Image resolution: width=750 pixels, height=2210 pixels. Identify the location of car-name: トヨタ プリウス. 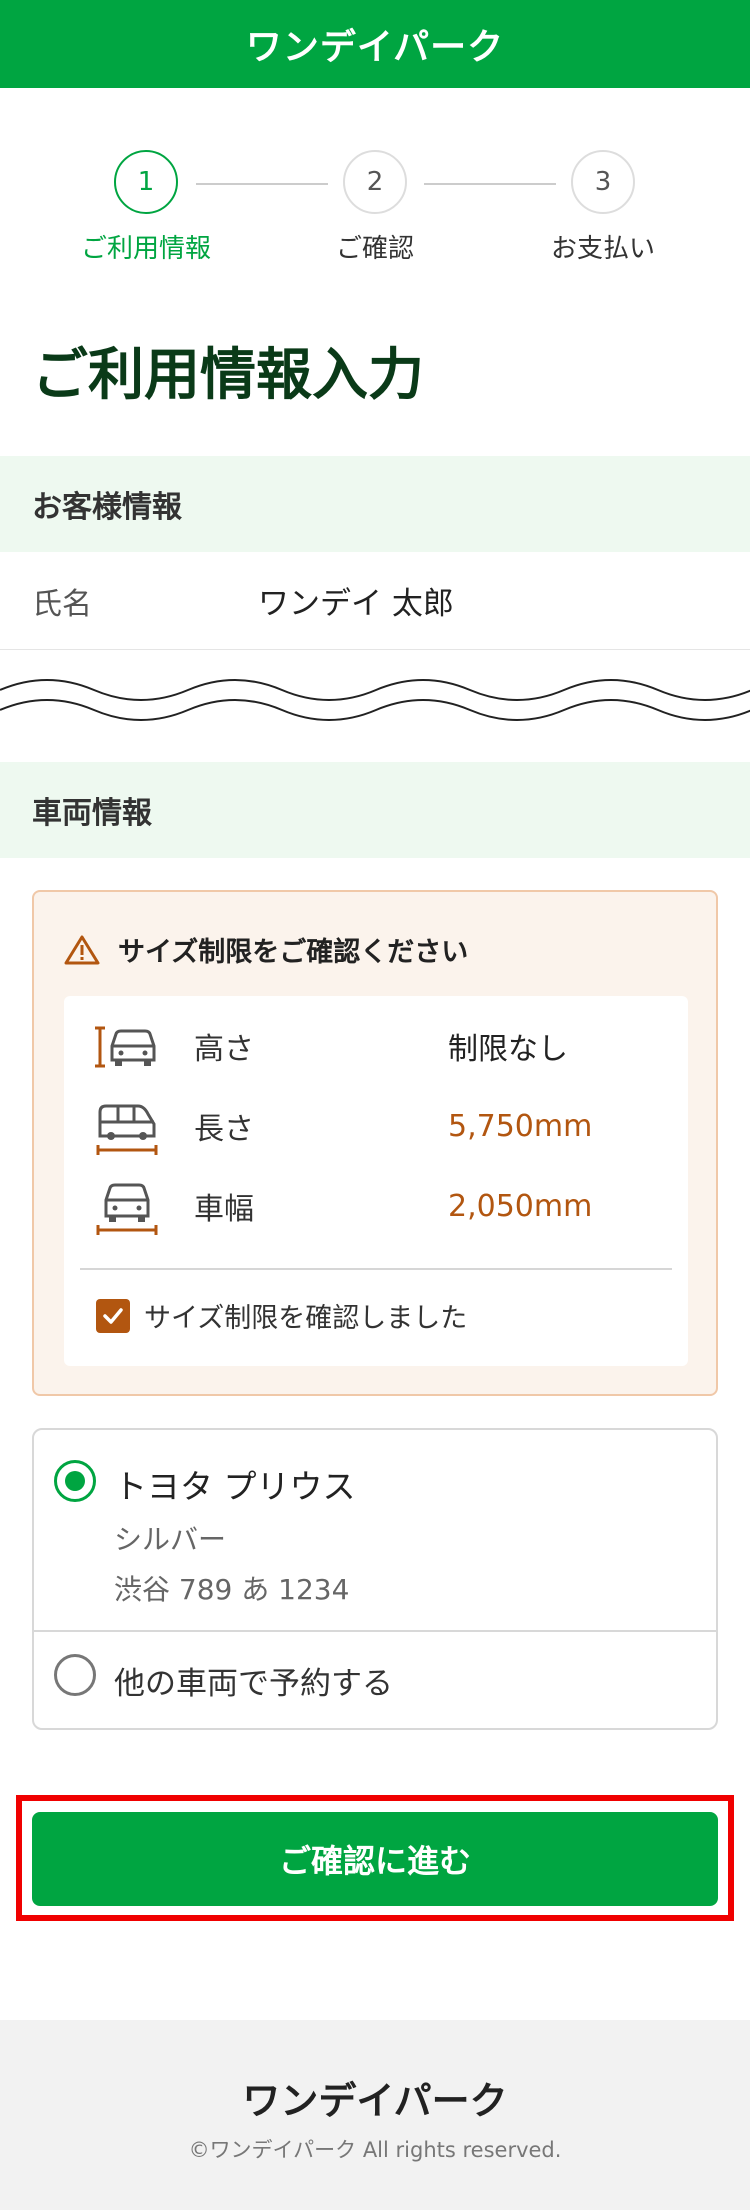
(235, 1486).